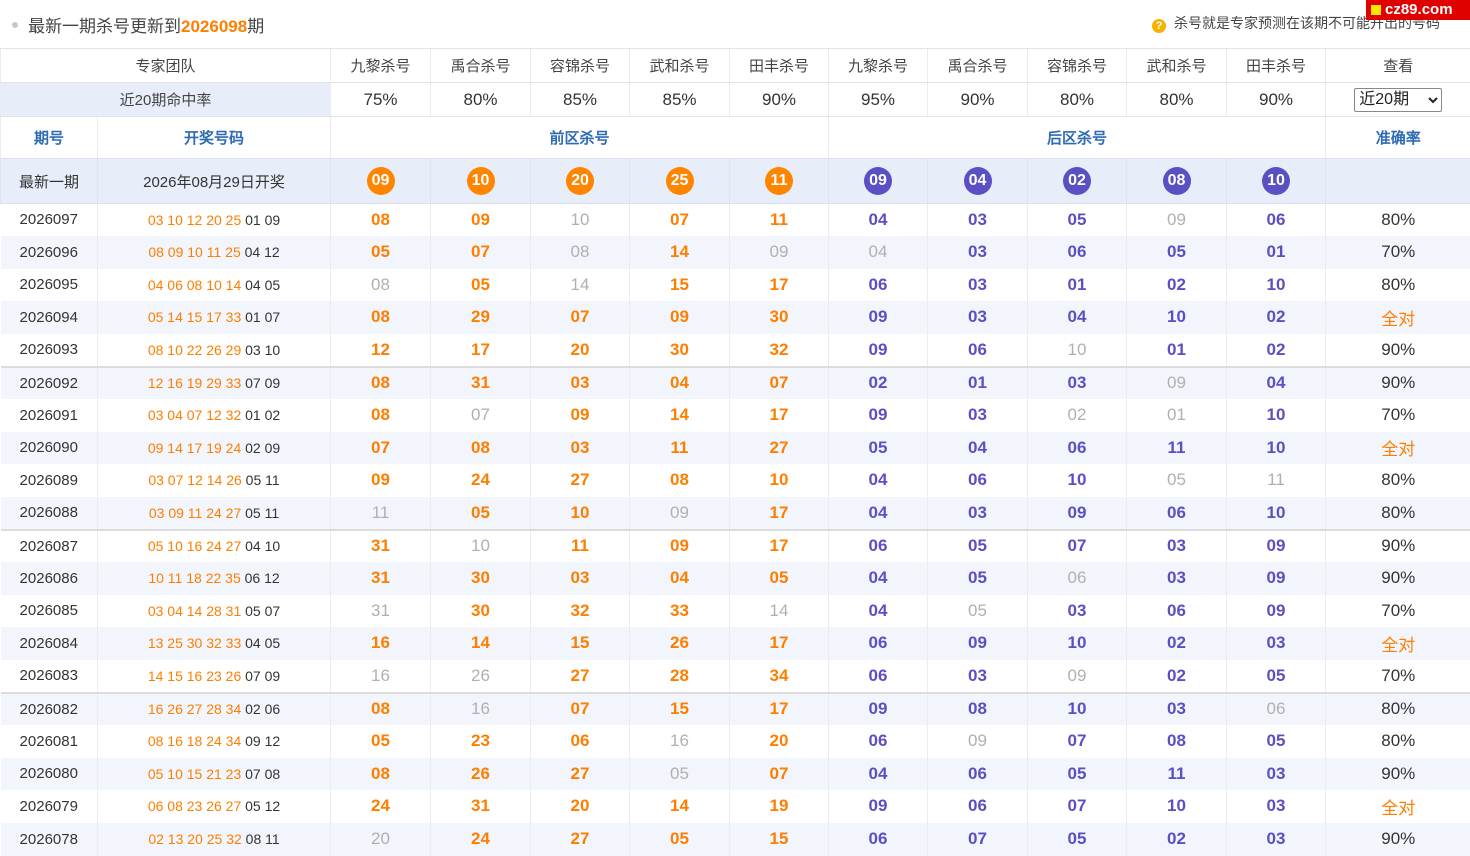 The height and width of the screenshot is (856, 1470). What do you see at coordinates (580, 513) in the screenshot?
I see `front-kill: 10` at bounding box center [580, 513].